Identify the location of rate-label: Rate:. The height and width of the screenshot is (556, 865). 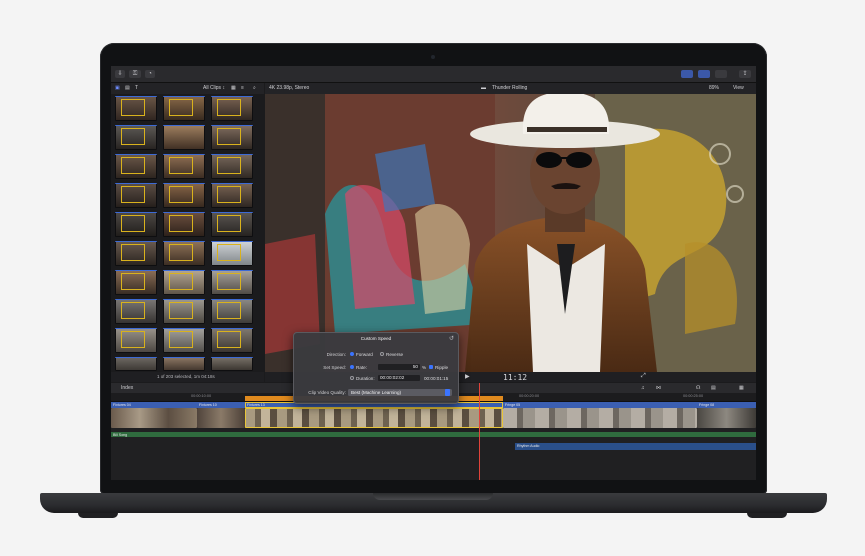
(361, 367).